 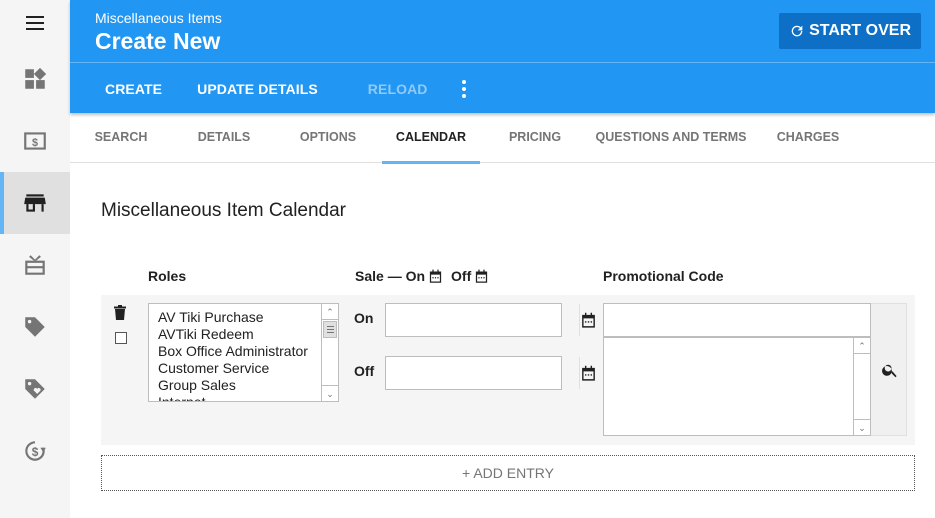 What do you see at coordinates (248, 397) in the screenshot?
I see `role-option: Internet` at bounding box center [248, 397].